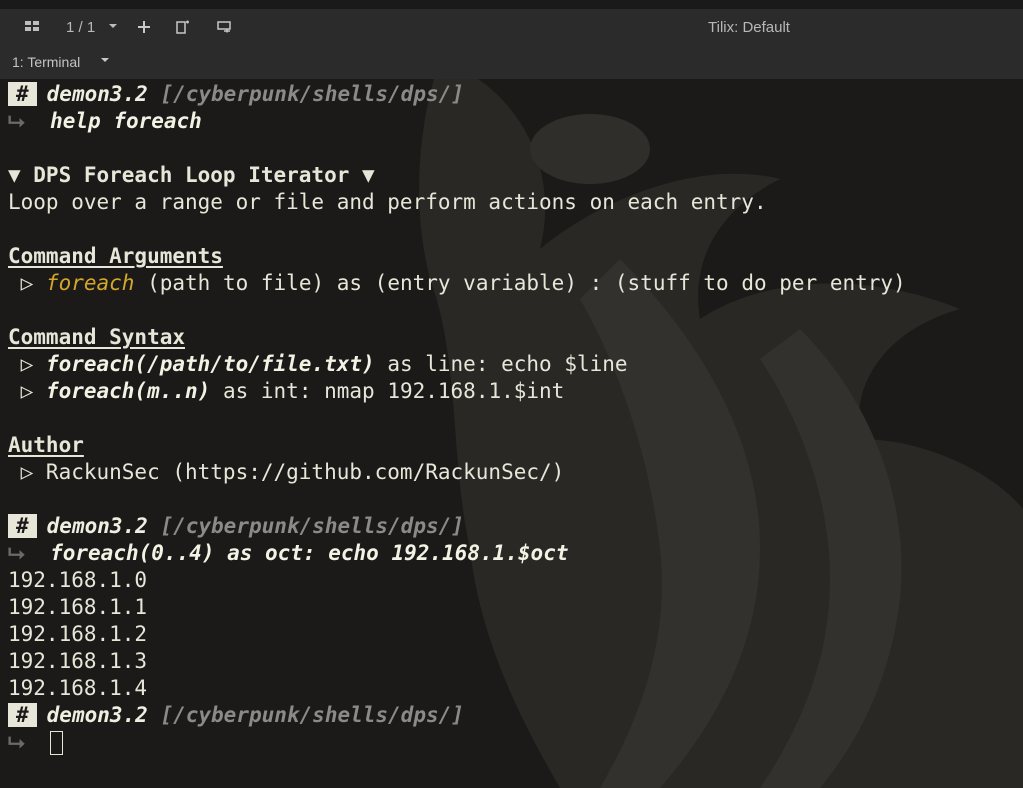 The width and height of the screenshot is (1023, 788). I want to click on command-text: help foreach, so click(126, 121).